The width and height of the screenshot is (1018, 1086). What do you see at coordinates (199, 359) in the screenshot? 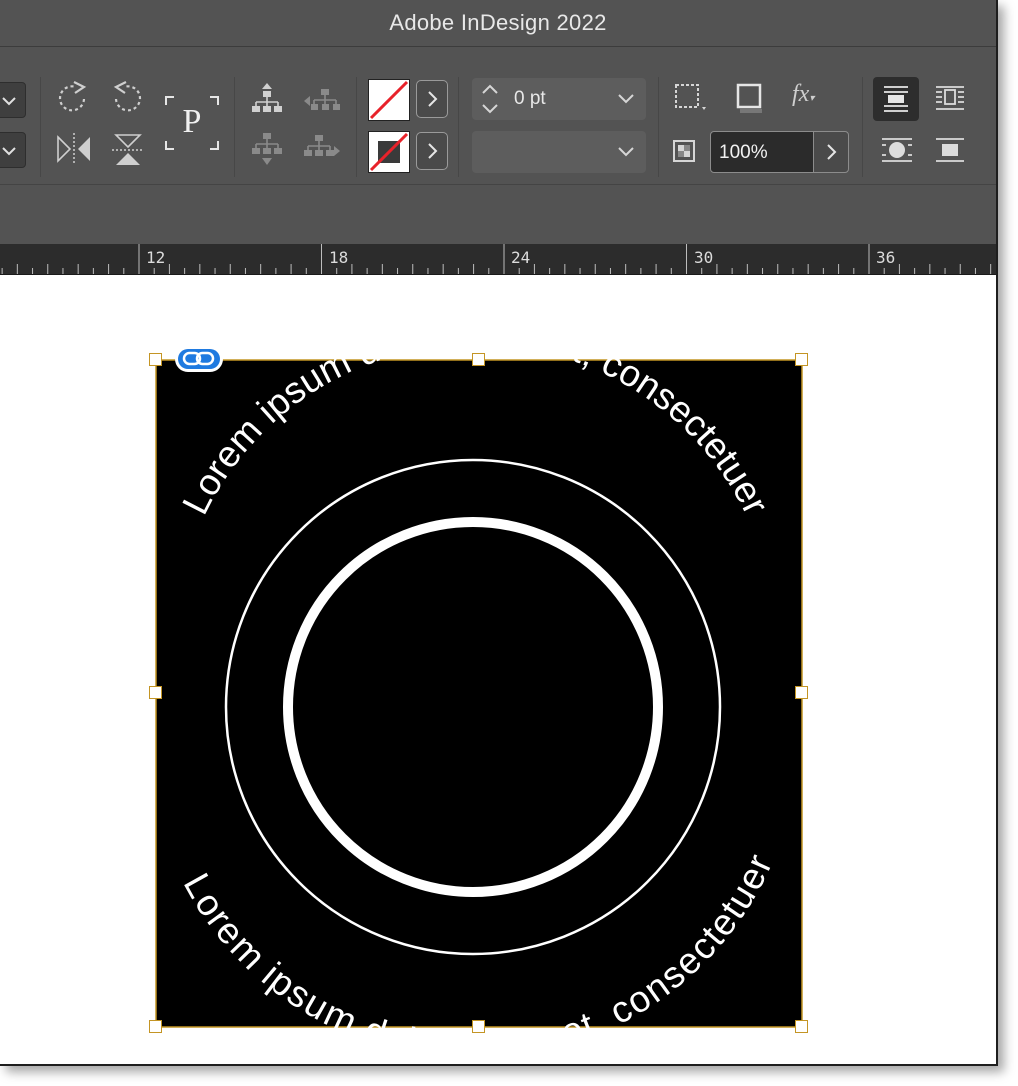
I see `link-icon` at bounding box center [199, 359].